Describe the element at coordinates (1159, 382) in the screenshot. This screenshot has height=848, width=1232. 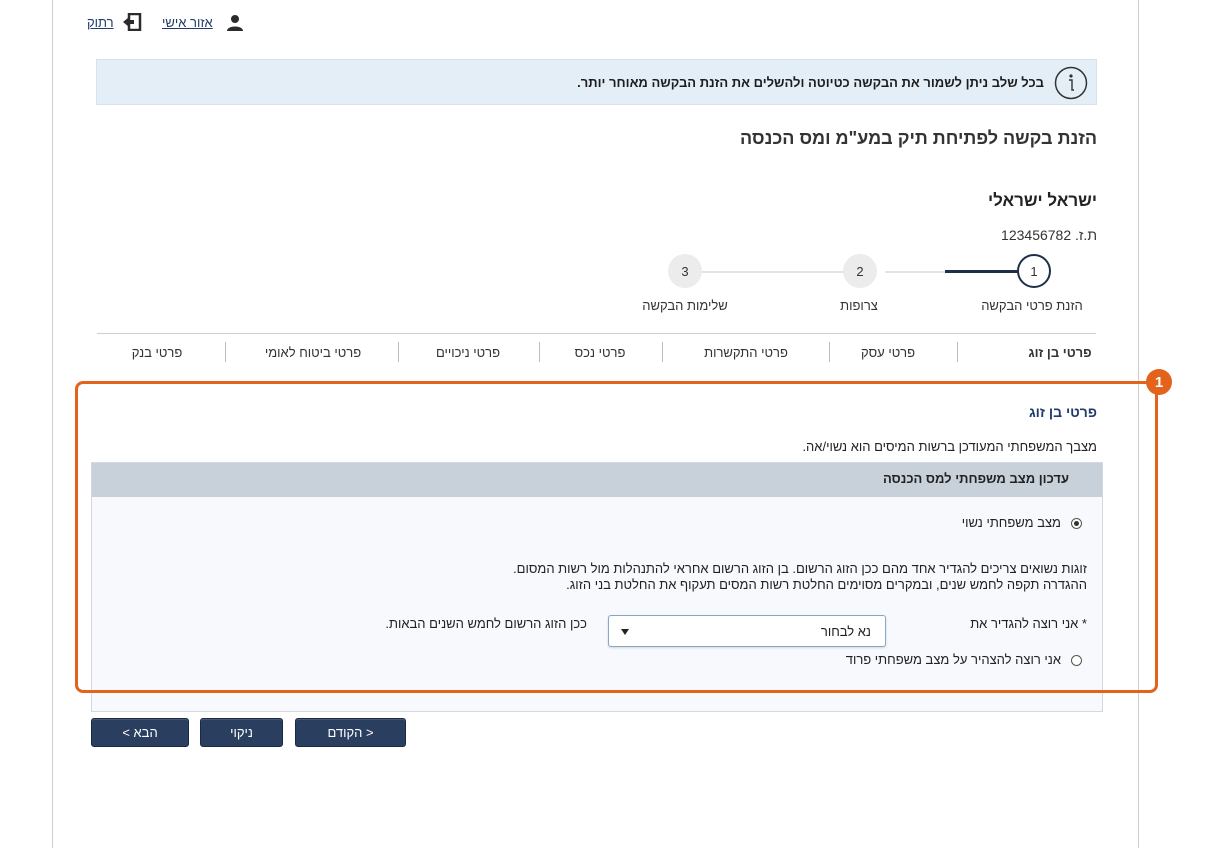
I see `annotation-marker: 1` at that location.